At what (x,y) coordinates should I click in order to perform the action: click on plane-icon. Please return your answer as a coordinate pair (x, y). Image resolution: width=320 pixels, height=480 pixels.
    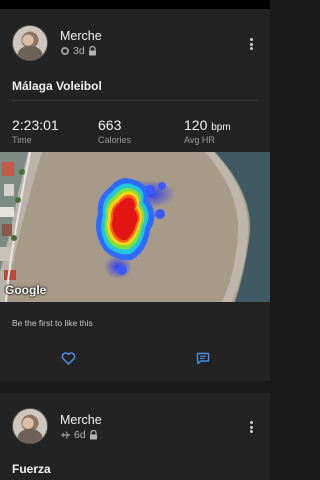
    Looking at the image, I should click on (65, 435).